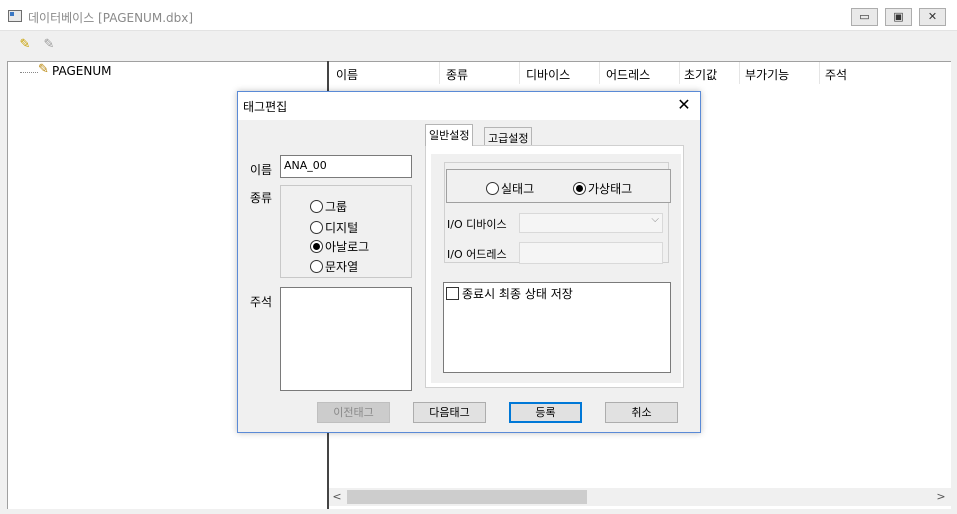  What do you see at coordinates (29, 72) in the screenshot?
I see `tree-connector` at bounding box center [29, 72].